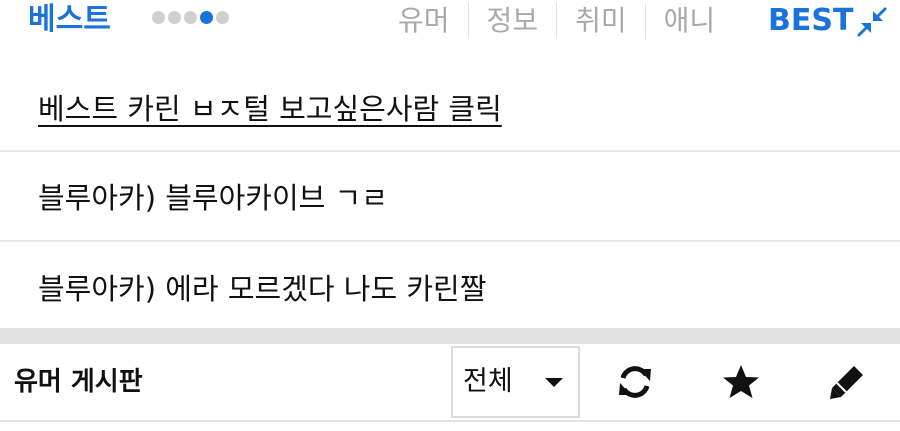 This screenshot has height=431, width=900. Describe the element at coordinates (488, 381) in the screenshot. I see `filter-value: 전체` at that location.